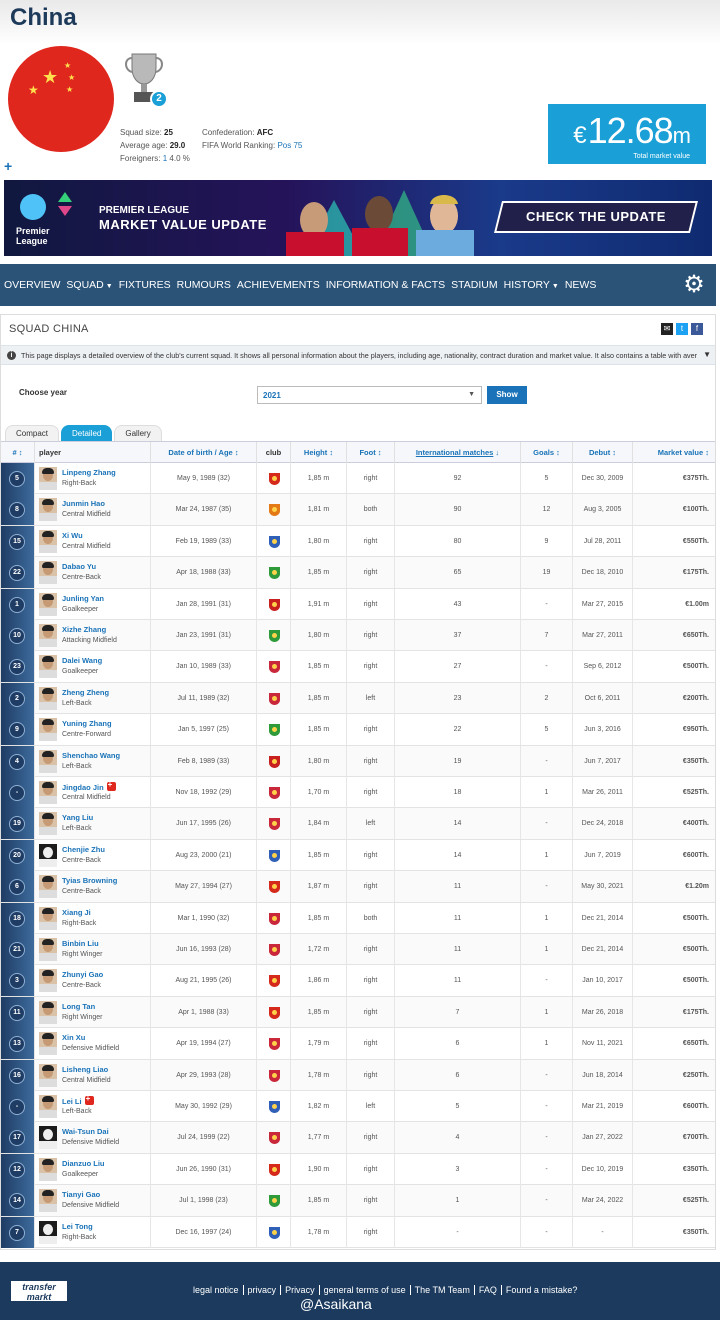 The image size is (720, 1320). Describe the element at coordinates (84, 629) in the screenshot. I see `player-name-link: Xizhe Zhang` at that location.